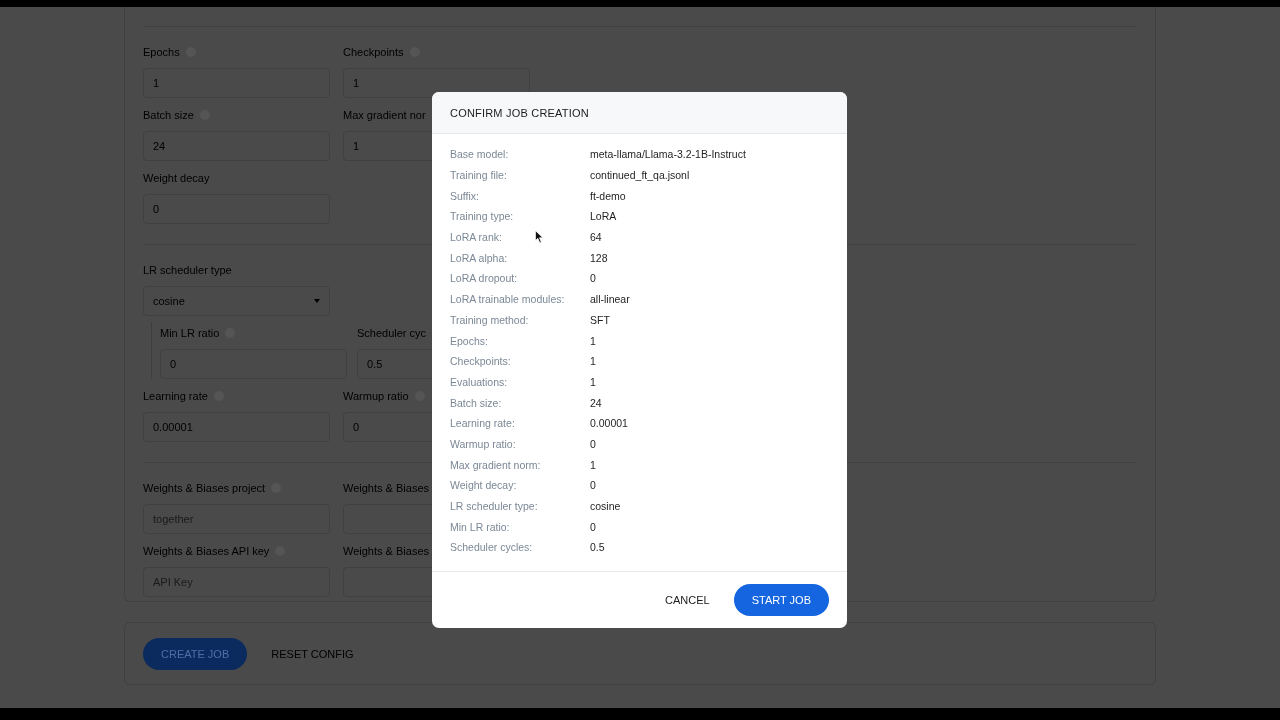 The width and height of the screenshot is (1280, 720). What do you see at coordinates (482, 216) in the screenshot?
I see `detail-label: Training type:` at bounding box center [482, 216].